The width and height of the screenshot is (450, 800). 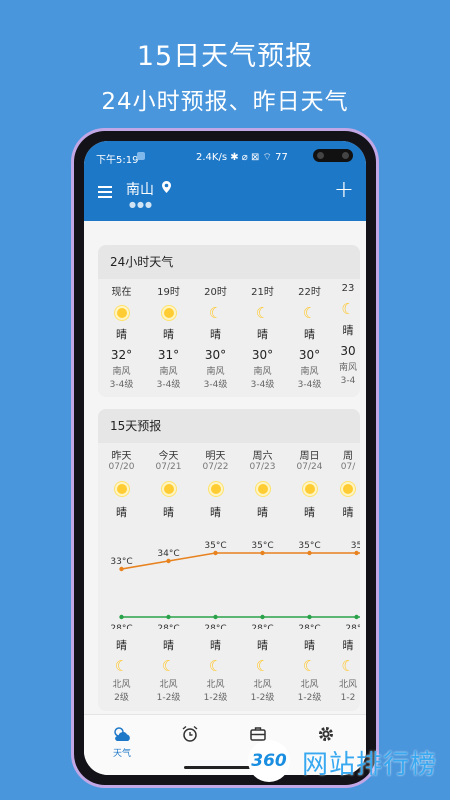 What do you see at coordinates (121, 562) in the screenshot?
I see `high-temp-label: 33°C` at bounding box center [121, 562].